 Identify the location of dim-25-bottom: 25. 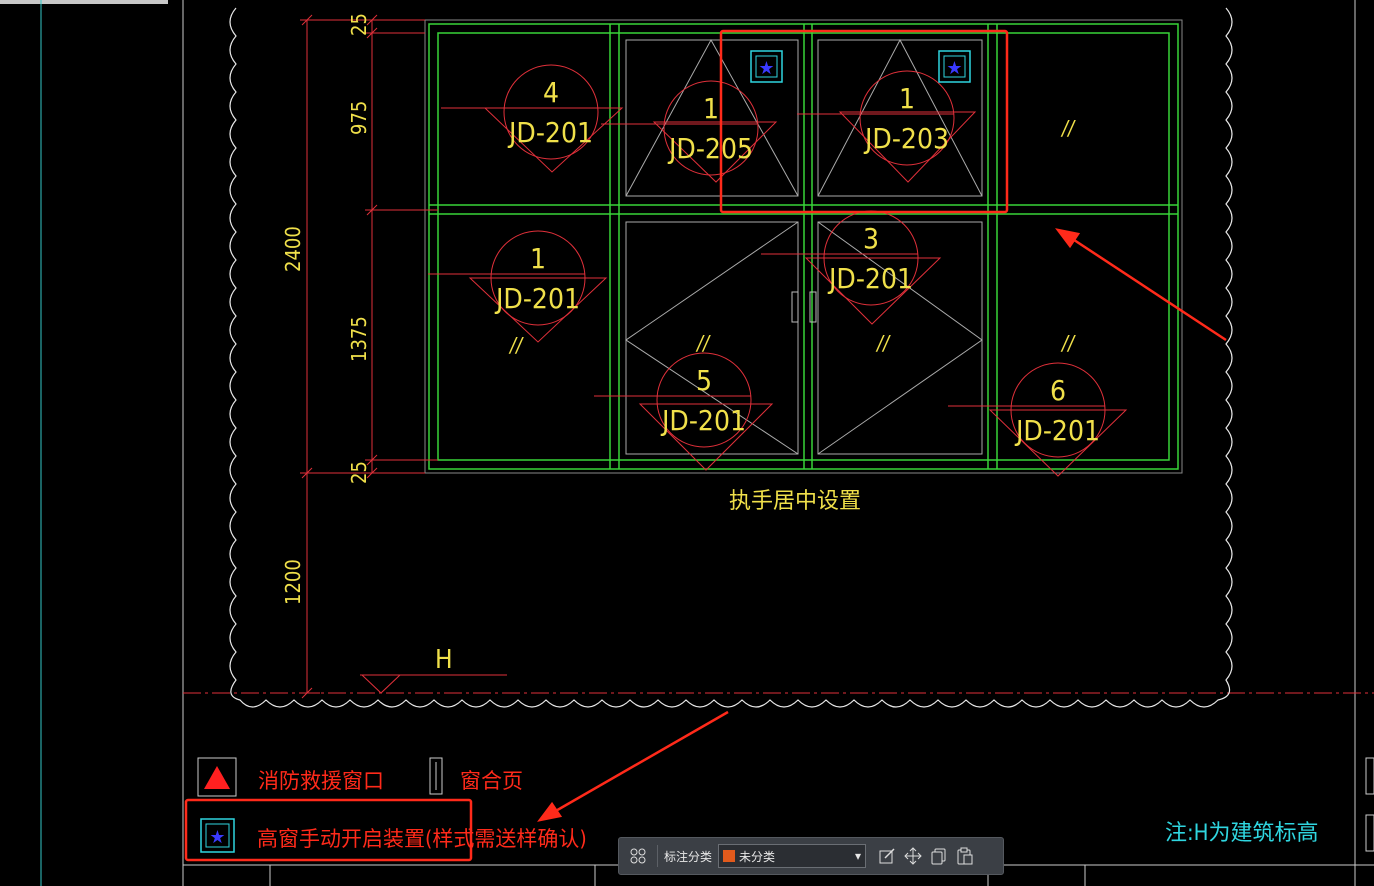
(359, 472).